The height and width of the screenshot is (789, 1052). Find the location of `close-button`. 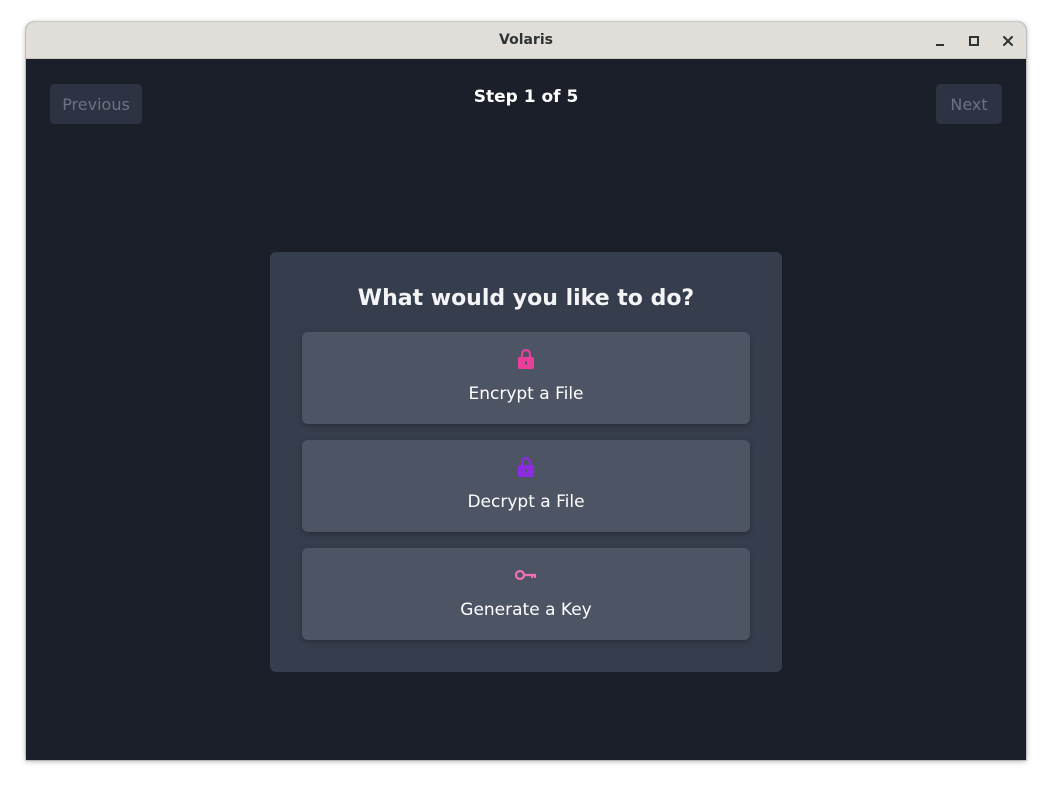

close-button is located at coordinates (1008, 41).